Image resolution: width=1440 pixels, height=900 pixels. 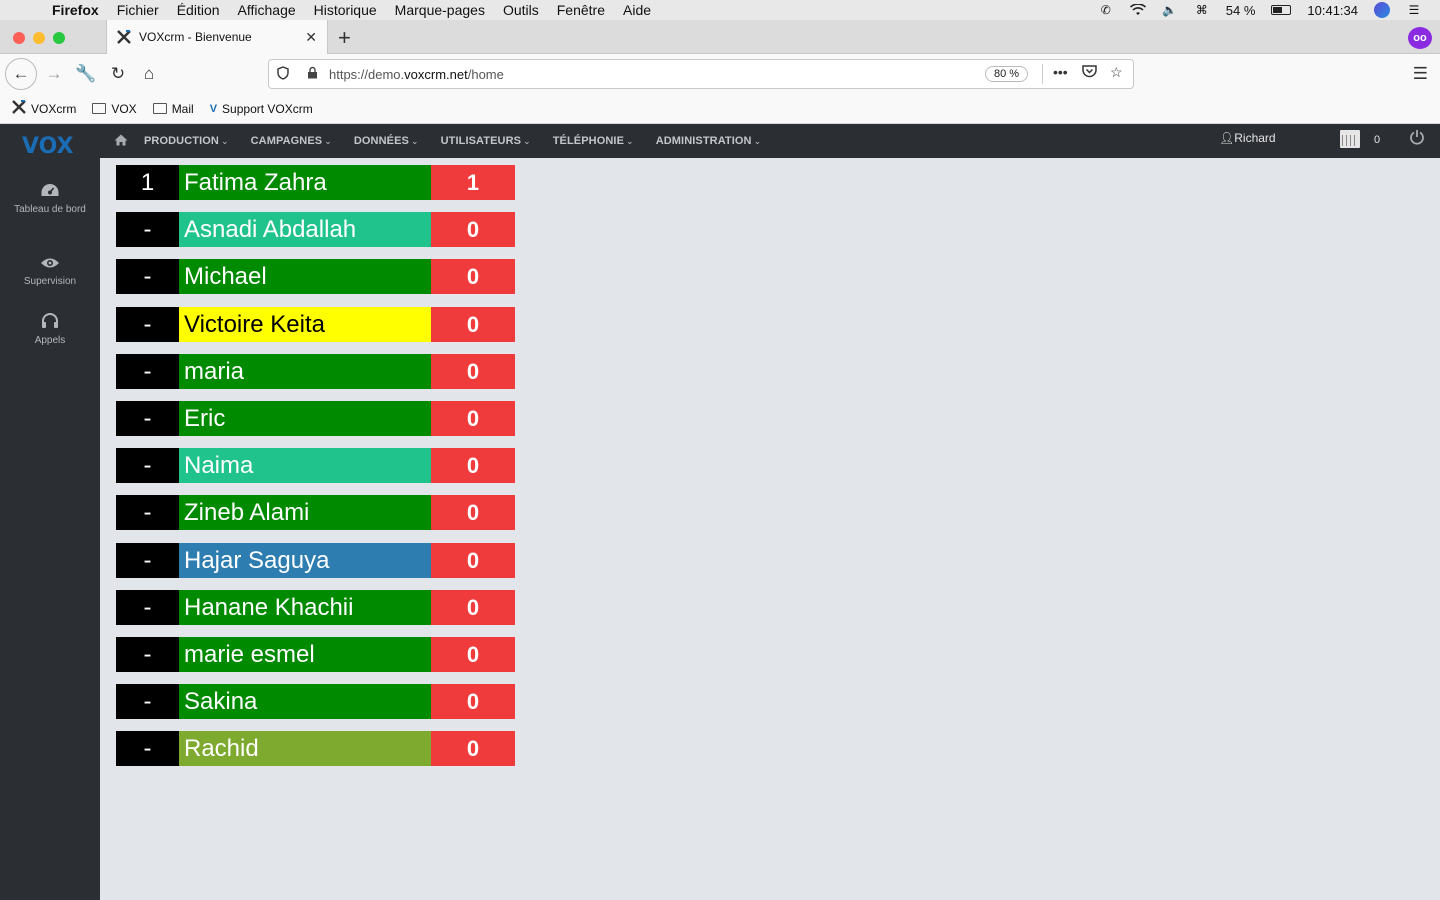 What do you see at coordinates (414, 141) in the screenshot?
I see `chevron-down-icon: ⌄` at bounding box center [414, 141].